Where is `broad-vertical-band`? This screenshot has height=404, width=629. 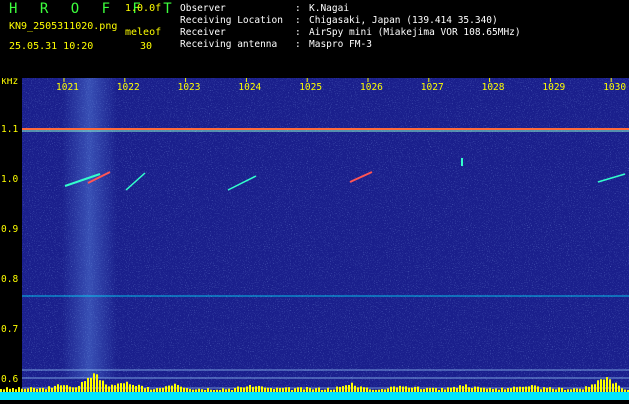
broad-vertical-band is located at coordinates (89, 228).